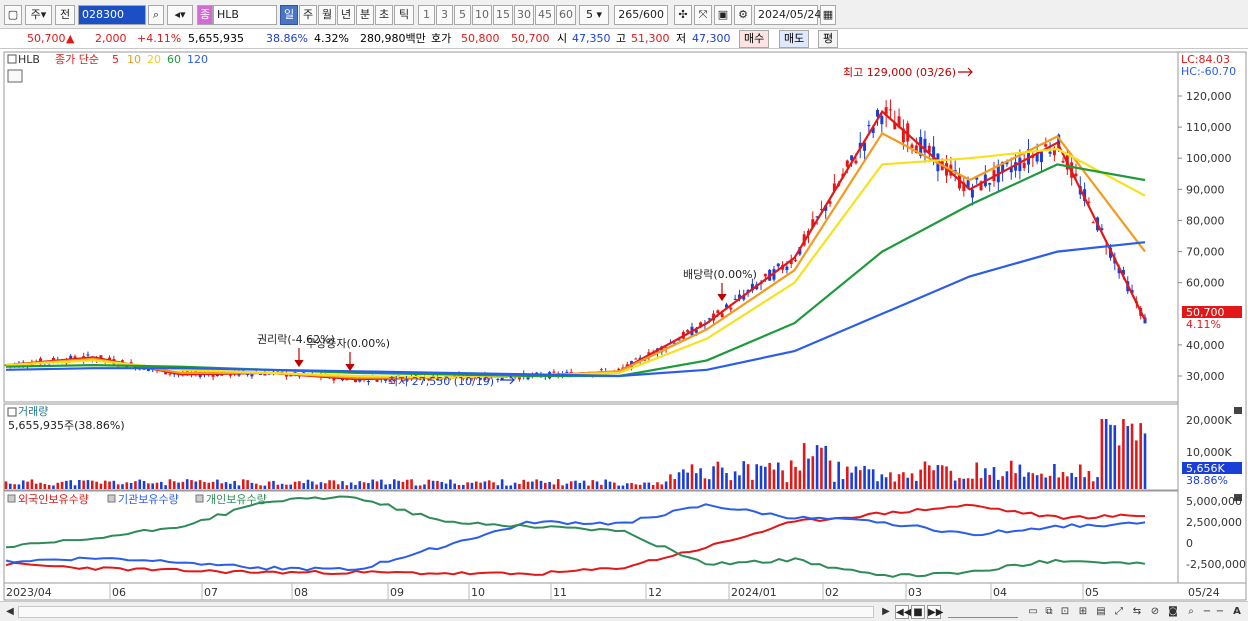 This screenshot has width=1248, height=621. Describe the element at coordinates (828, 39) in the screenshot. I see `eval-button: 평` at that location.